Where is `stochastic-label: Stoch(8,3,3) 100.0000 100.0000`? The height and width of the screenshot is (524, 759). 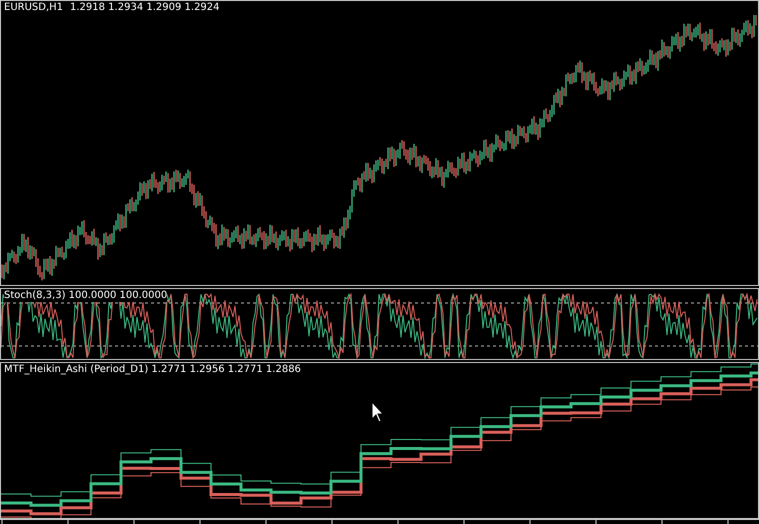 stochastic-label: Stoch(8,3,3) 100.0000 100.0000 is located at coordinates (86, 296).